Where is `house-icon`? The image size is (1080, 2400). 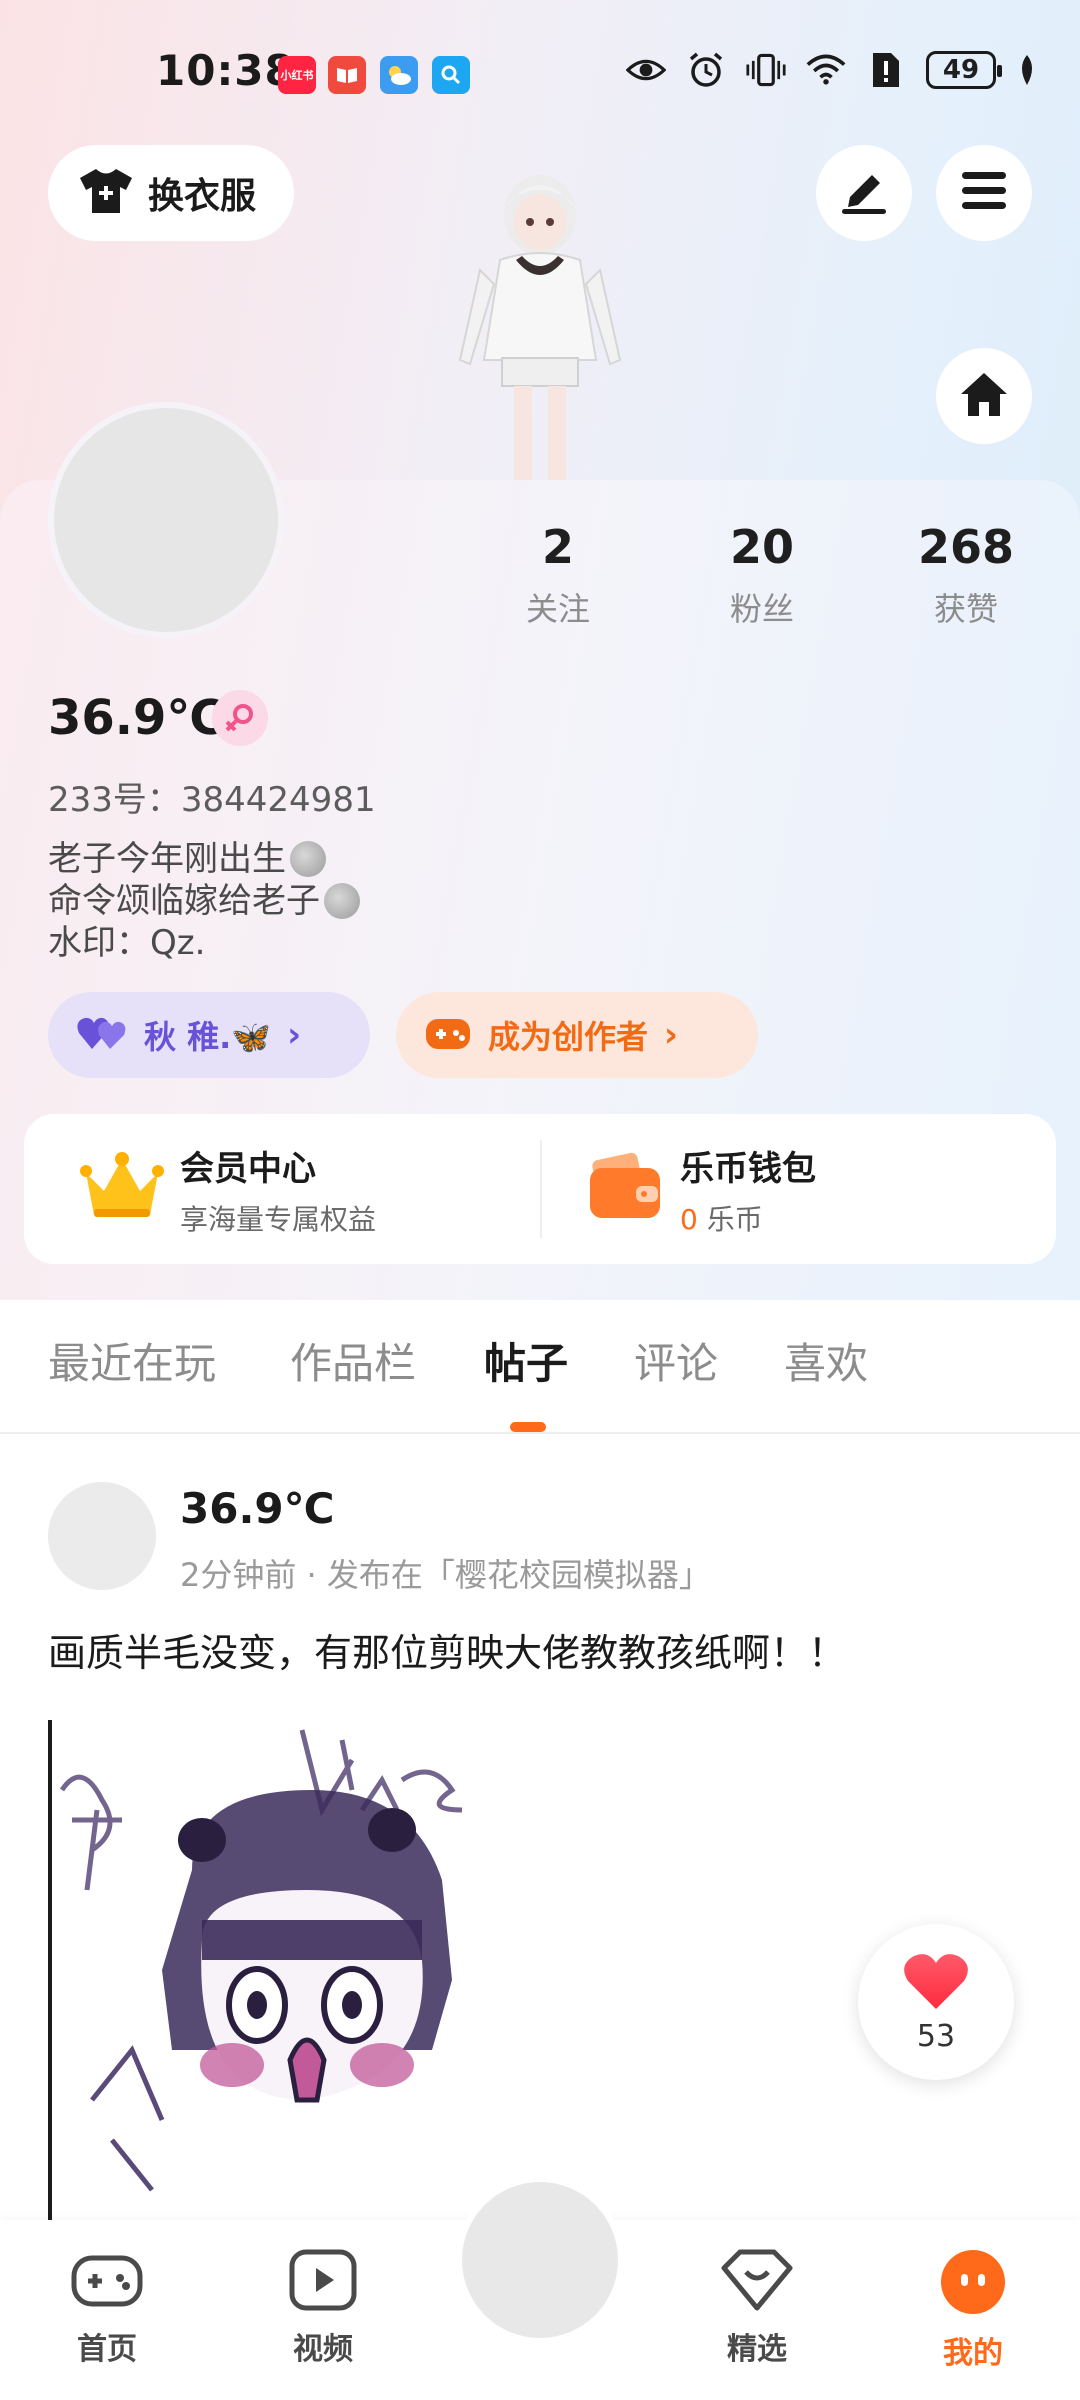 house-icon is located at coordinates (984, 396).